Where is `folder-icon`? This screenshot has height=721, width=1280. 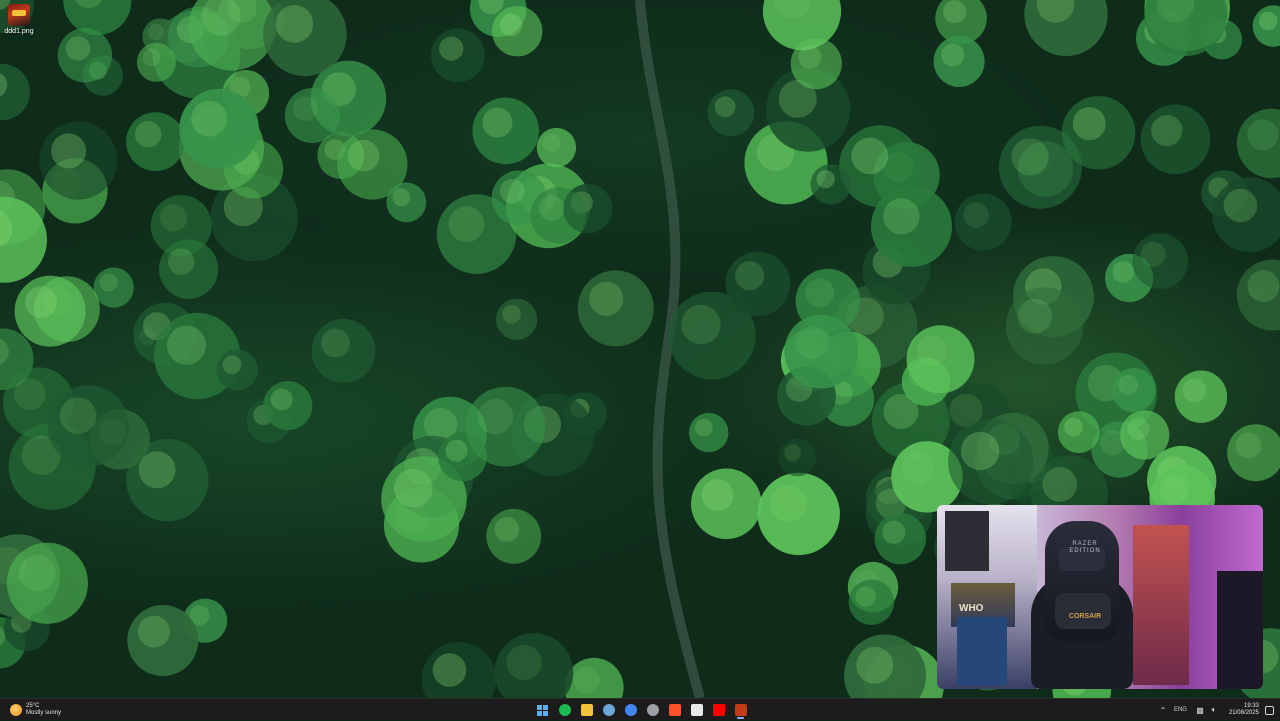
folder-icon is located at coordinates (586, 710).